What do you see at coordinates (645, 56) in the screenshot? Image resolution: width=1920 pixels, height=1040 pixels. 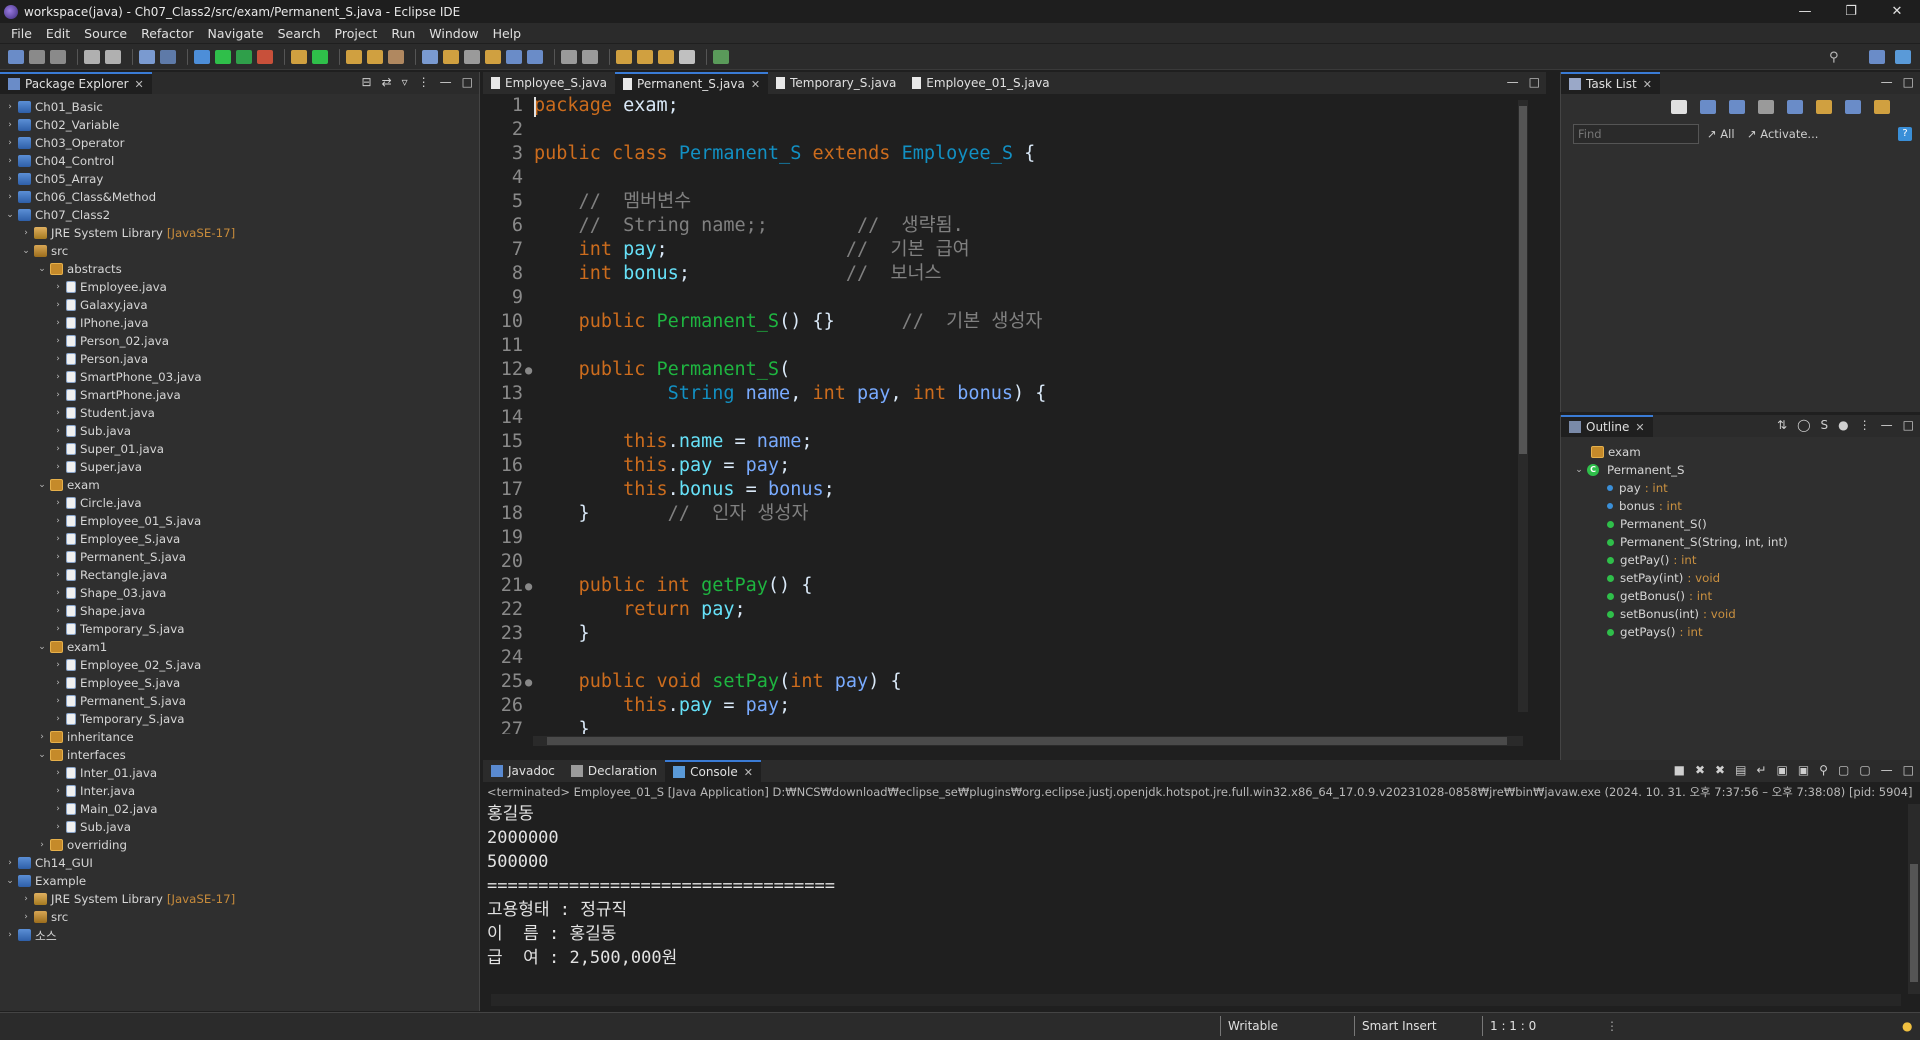 I see `forward-icon` at bounding box center [645, 56].